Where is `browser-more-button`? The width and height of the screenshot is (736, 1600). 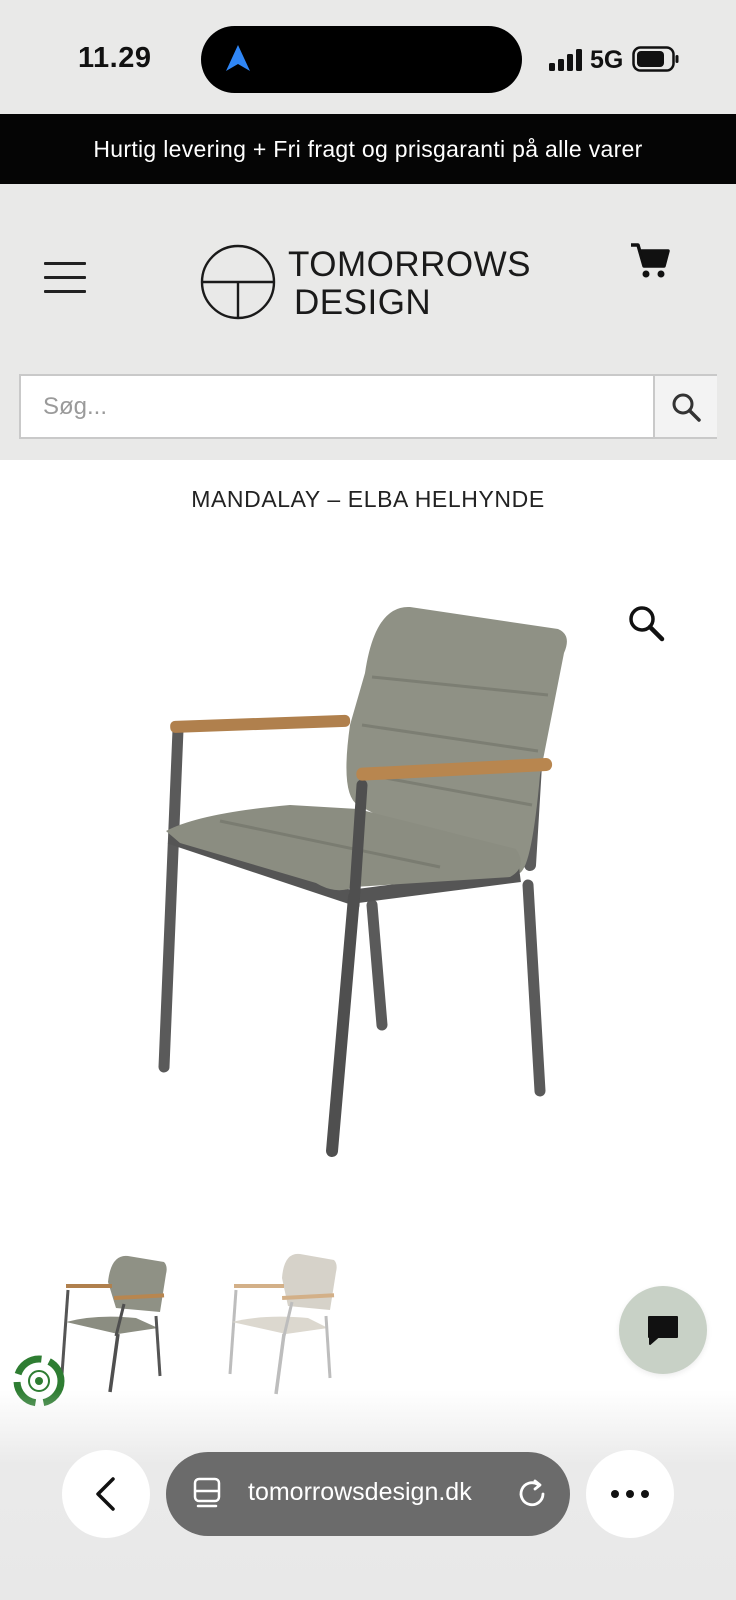 browser-more-button is located at coordinates (630, 1494).